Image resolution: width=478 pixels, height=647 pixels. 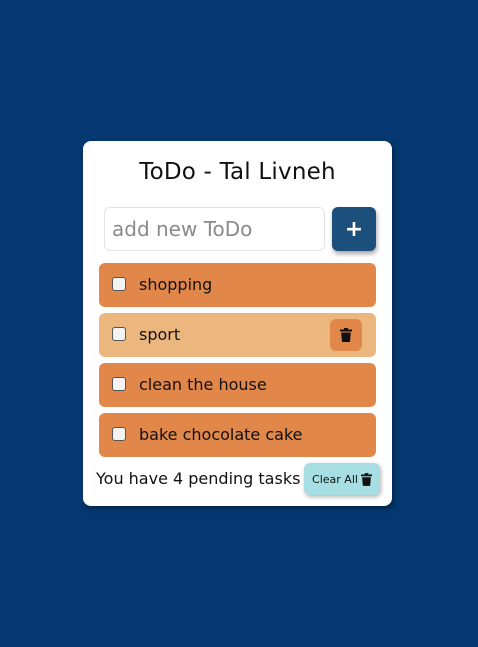 I want to click on task-label: bake chocolate cake, so click(x=221, y=434).